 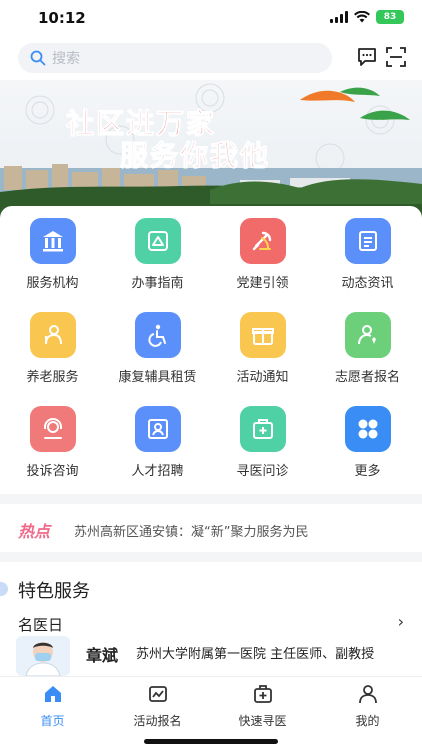 What do you see at coordinates (52, 706) in the screenshot?
I see `tab-home: 首页` at bounding box center [52, 706].